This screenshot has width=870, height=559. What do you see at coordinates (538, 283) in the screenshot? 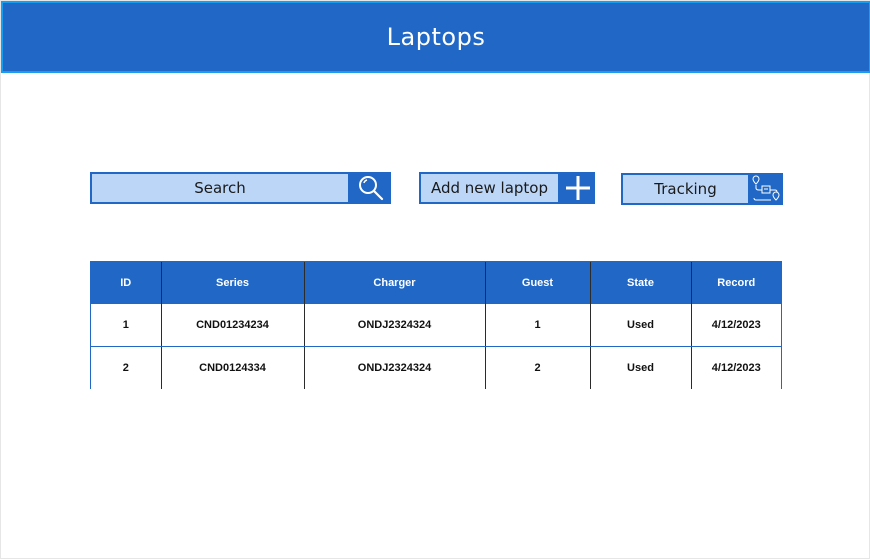
I see `column-header-guest: Guest` at bounding box center [538, 283].